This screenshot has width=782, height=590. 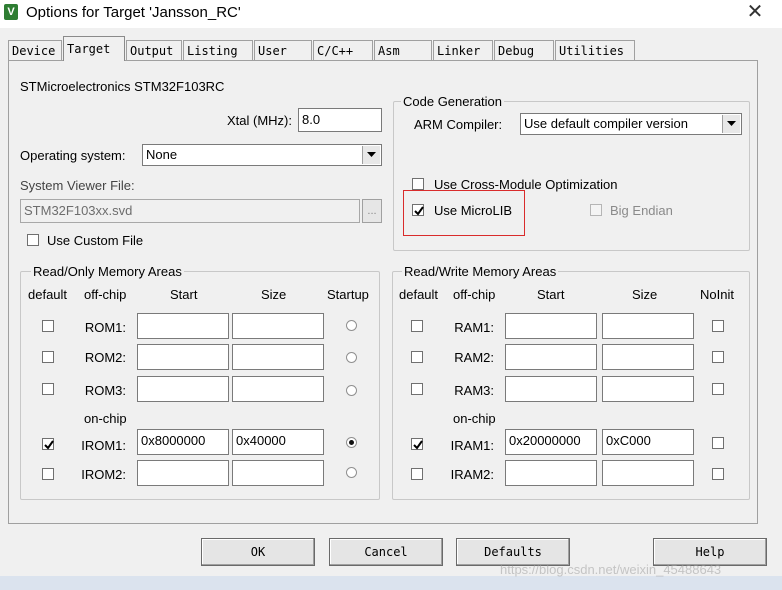 What do you see at coordinates (551, 389) in the screenshot?
I see `ram3-start-input` at bounding box center [551, 389].